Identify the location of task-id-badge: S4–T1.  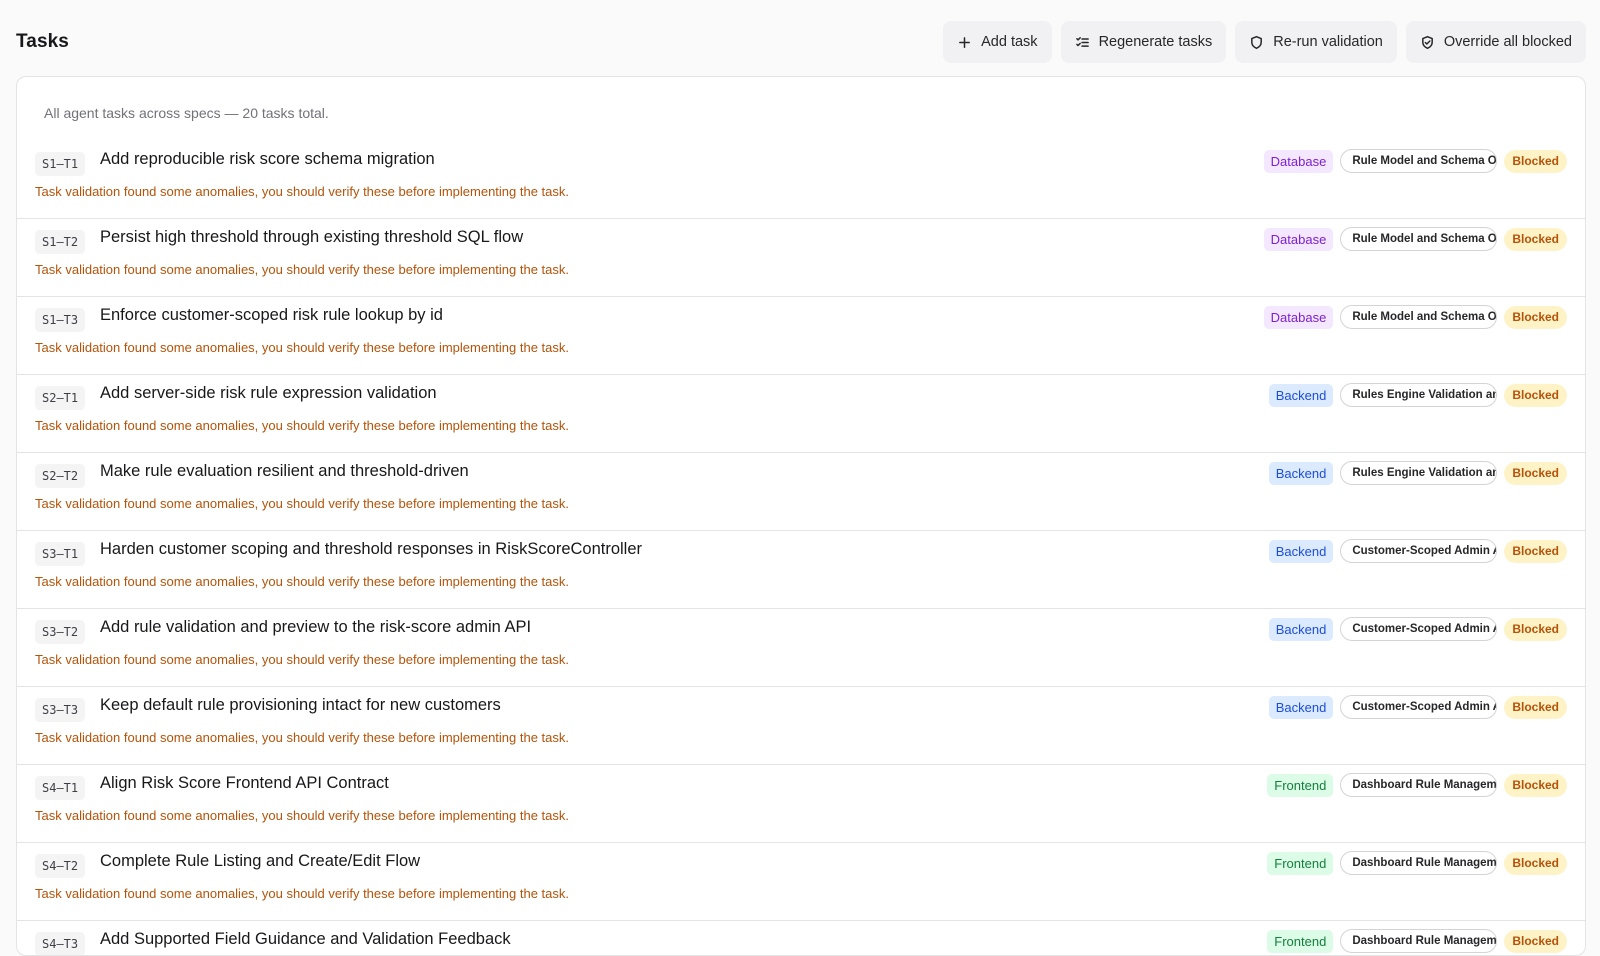
(60, 788).